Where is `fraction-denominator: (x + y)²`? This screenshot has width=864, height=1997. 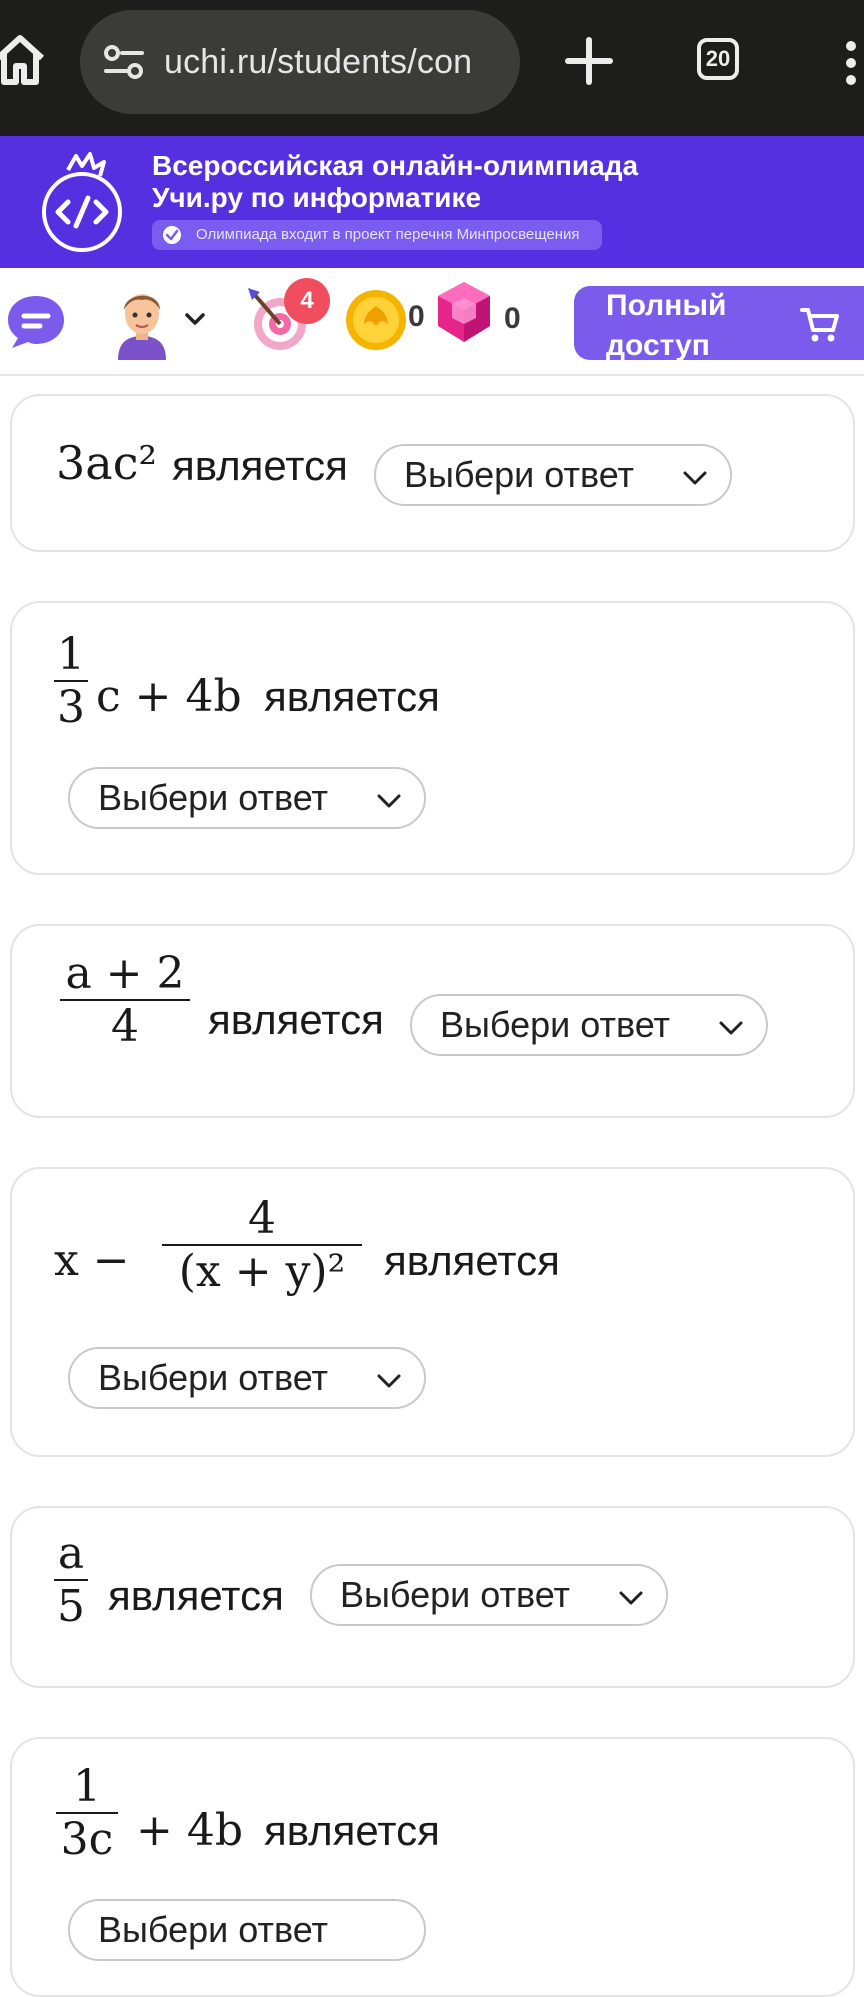
fraction-denominator: (x + y)² is located at coordinates (262, 1271).